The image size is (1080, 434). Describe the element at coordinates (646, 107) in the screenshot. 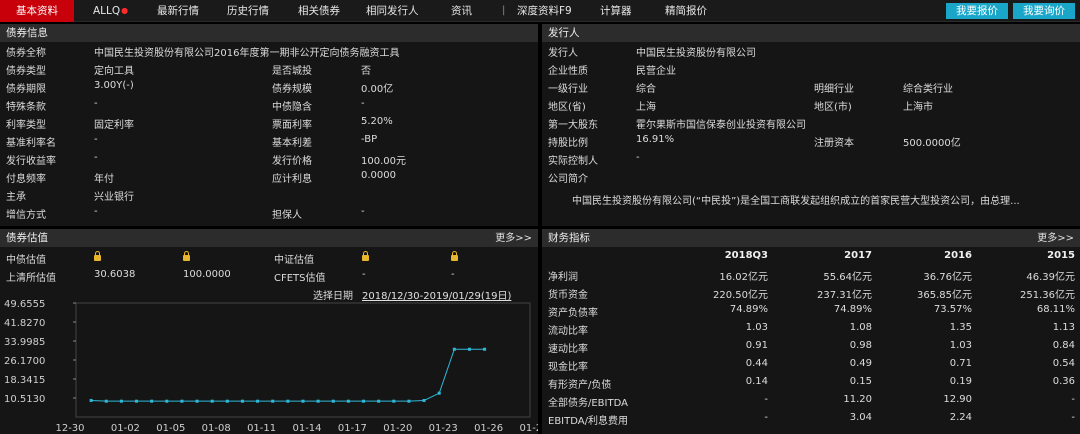

I see `issuer-field-value: 上海` at that location.